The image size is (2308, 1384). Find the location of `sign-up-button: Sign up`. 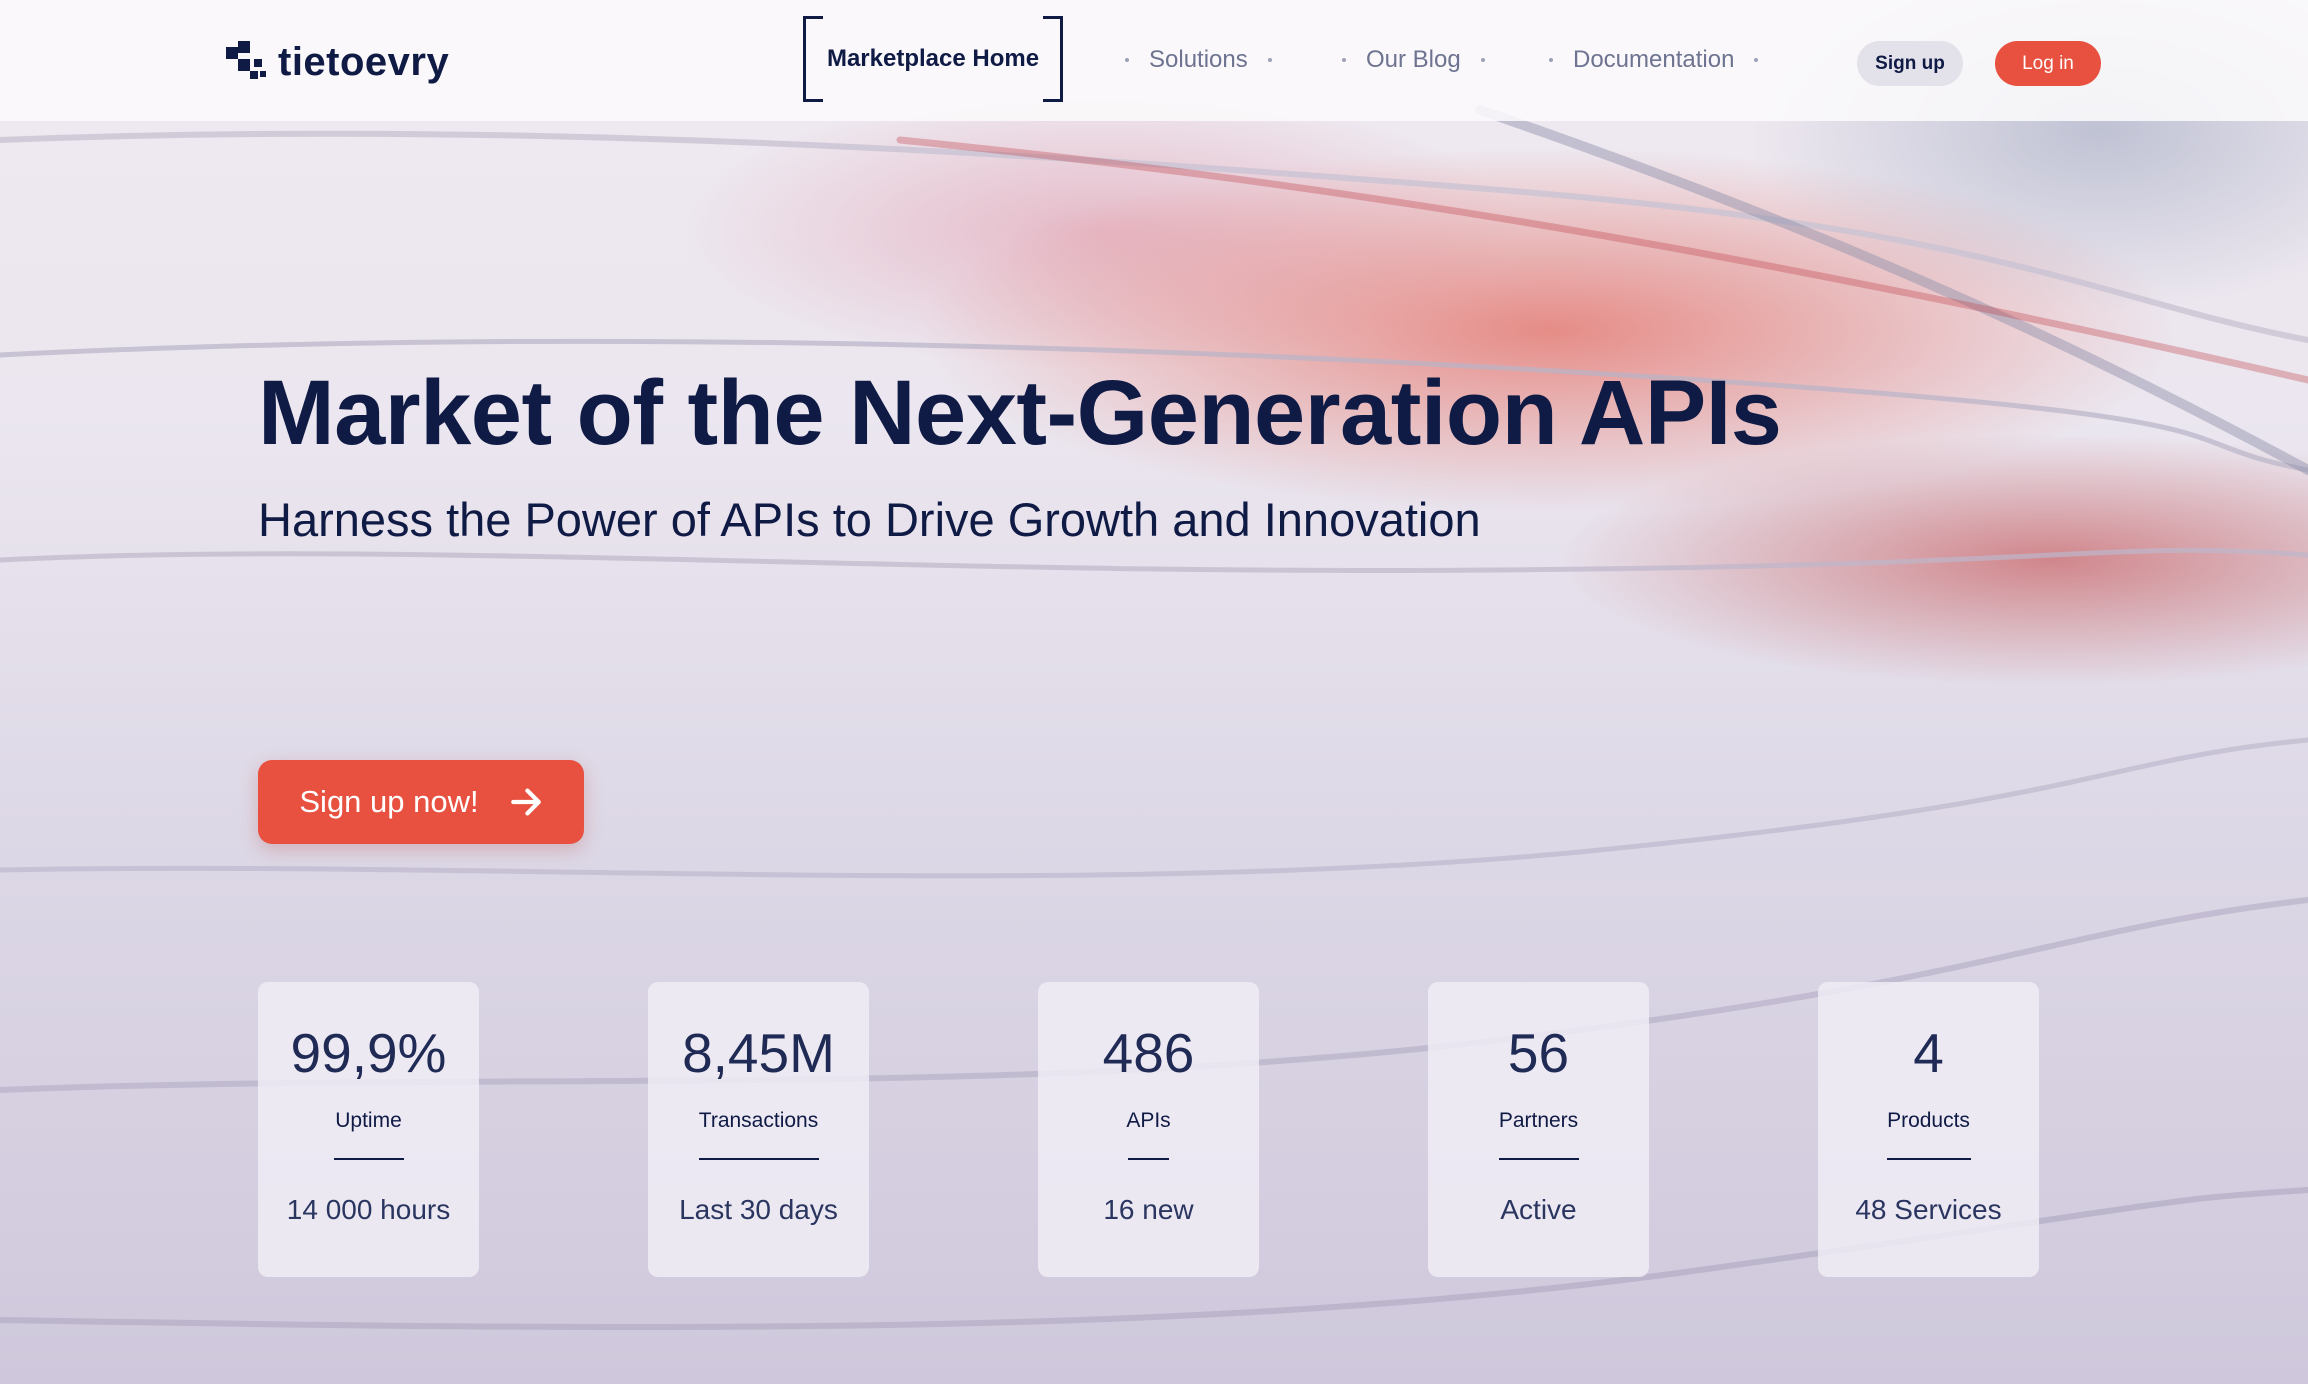

sign-up-button: Sign up is located at coordinates (1910, 63).